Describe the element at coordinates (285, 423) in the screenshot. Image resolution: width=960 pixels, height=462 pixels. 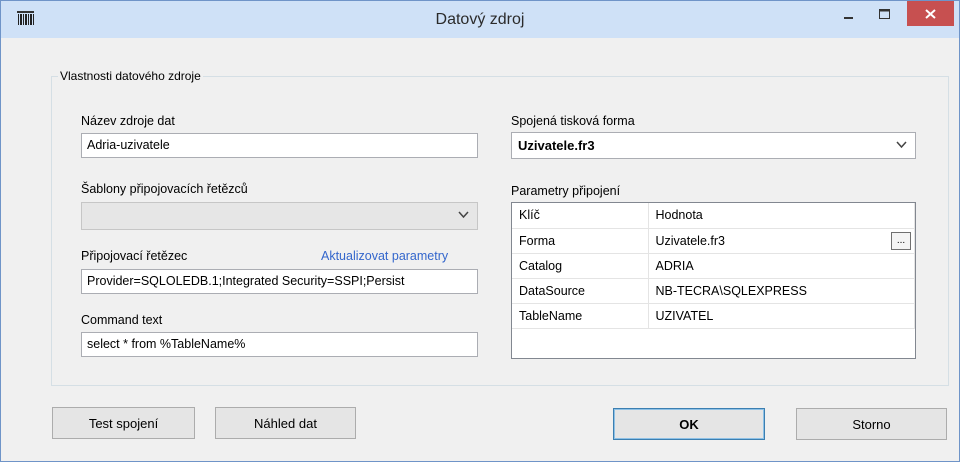
I see `preview-data-button: Náhled dat` at that location.